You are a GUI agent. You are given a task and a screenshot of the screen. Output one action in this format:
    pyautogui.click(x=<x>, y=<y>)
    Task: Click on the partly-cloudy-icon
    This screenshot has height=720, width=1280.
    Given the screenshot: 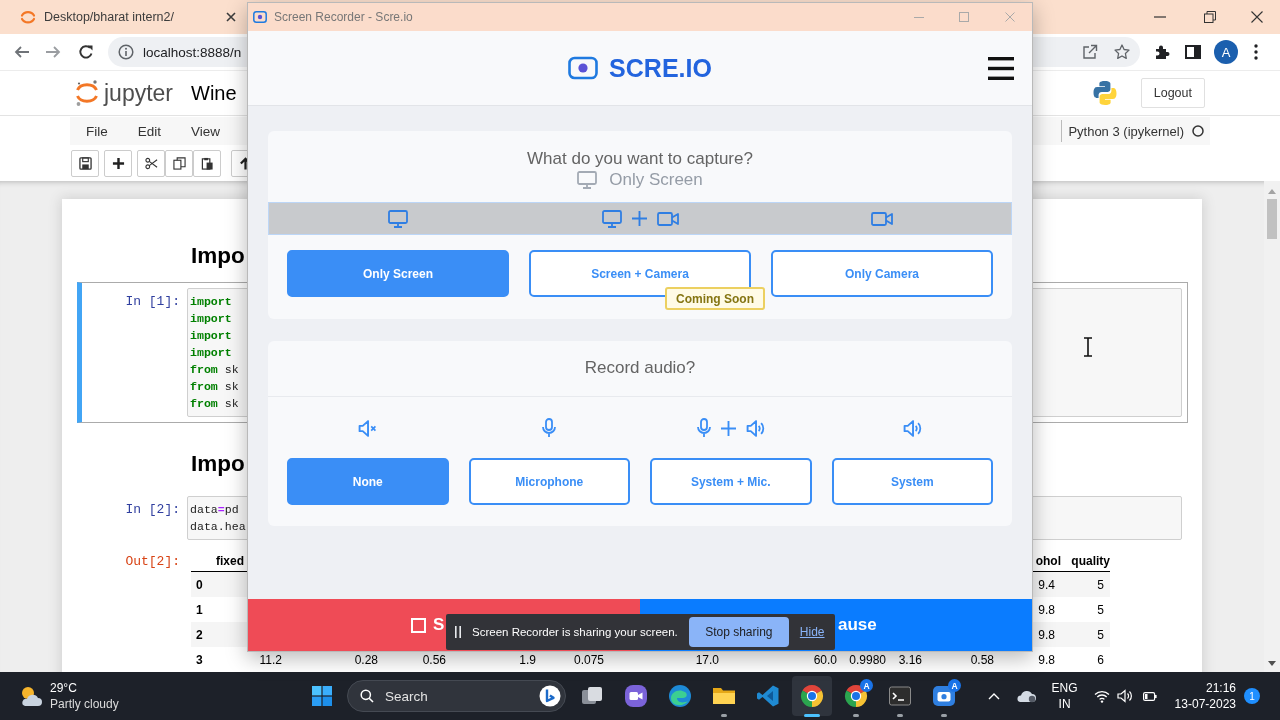 What is the action you would take?
    pyautogui.click(x=31, y=696)
    